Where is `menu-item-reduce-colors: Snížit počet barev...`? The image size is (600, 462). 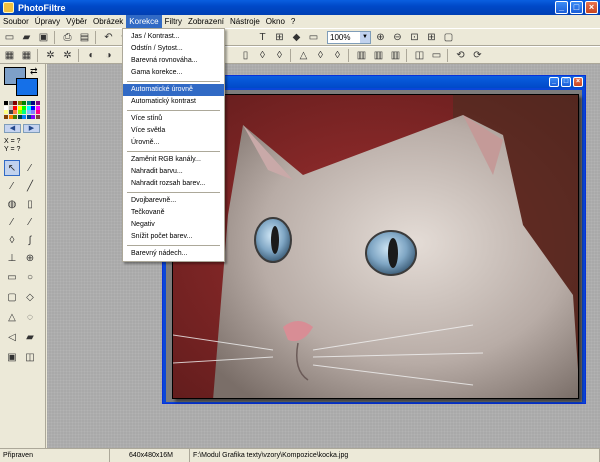
menu-item-reduce-colors: Snížit počet barev... is located at coordinates (173, 237).